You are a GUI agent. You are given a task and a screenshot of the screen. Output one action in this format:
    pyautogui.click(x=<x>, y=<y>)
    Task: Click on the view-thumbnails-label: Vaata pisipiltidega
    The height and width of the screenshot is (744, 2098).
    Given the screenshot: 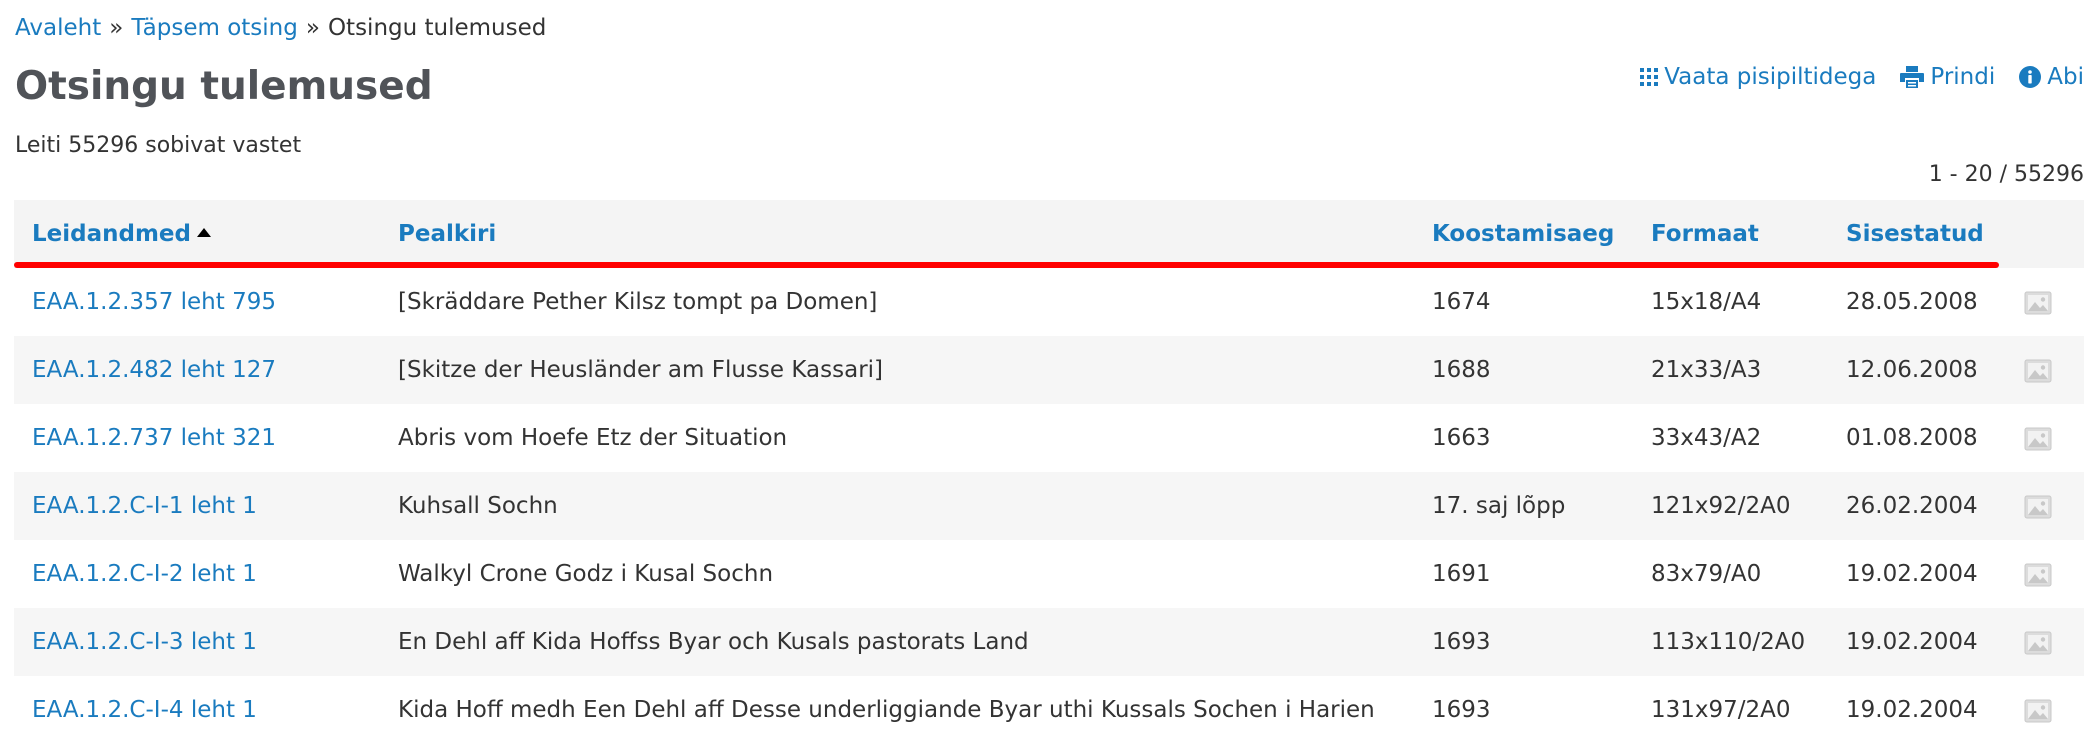 What is the action you would take?
    pyautogui.click(x=1770, y=77)
    